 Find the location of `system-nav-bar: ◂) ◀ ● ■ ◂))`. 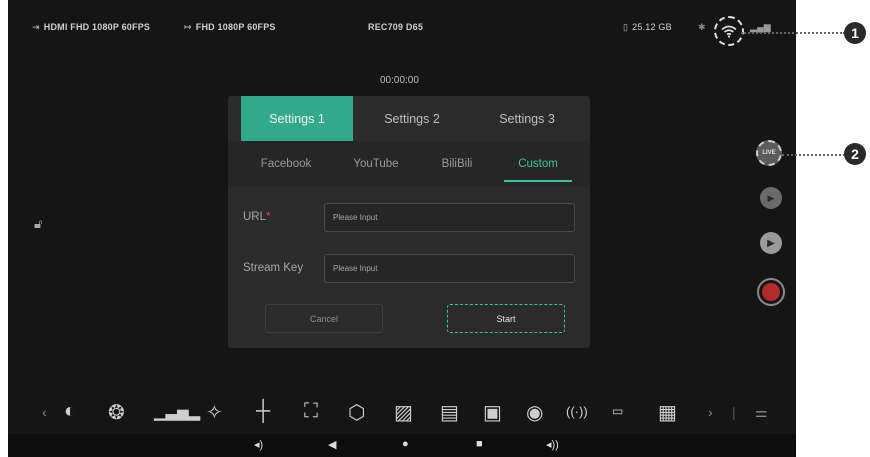

system-nav-bar: ◂) ◀ ● ■ ◂)) is located at coordinates (402, 445).